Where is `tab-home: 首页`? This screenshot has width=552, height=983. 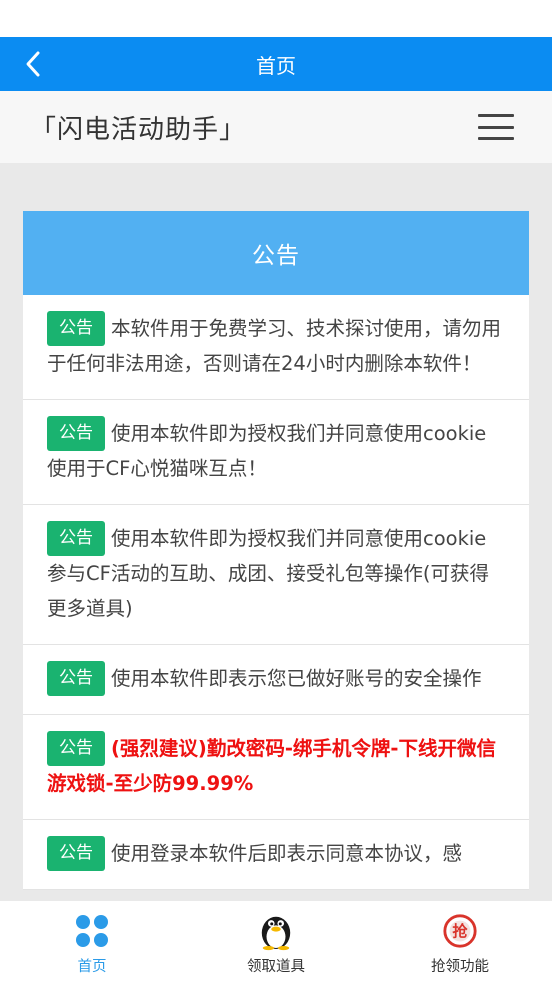 tab-home: 首页 is located at coordinates (92, 942).